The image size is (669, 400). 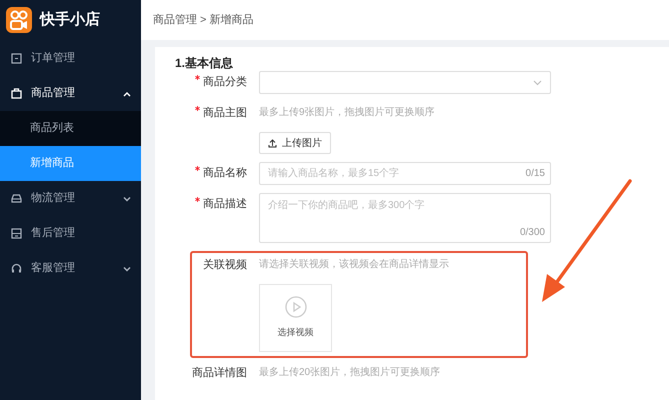 What do you see at coordinates (70, 93) in the screenshot?
I see `sidebar-item: 商品管理` at bounding box center [70, 93].